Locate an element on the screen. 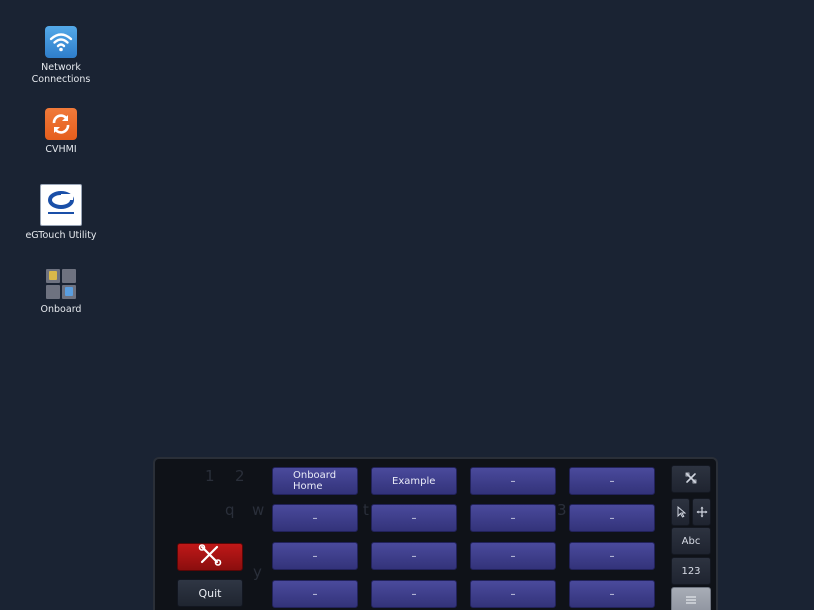  icon-label: Onboard is located at coordinates (61, 309).